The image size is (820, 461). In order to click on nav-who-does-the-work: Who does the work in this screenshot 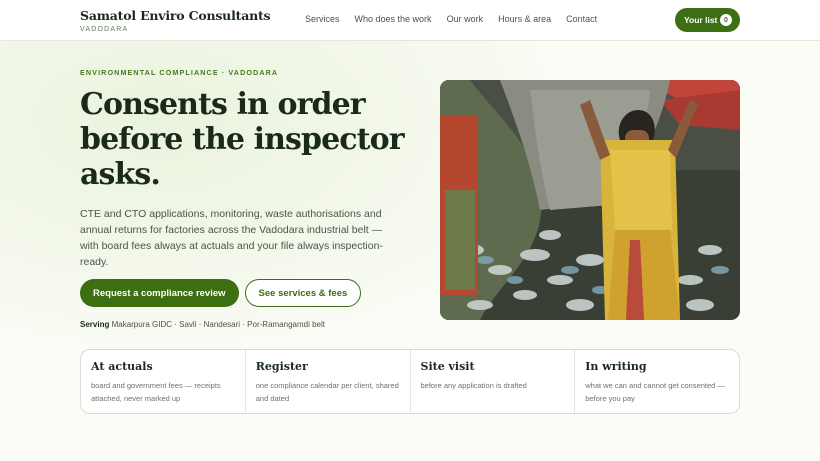, I will do `click(393, 19)`.